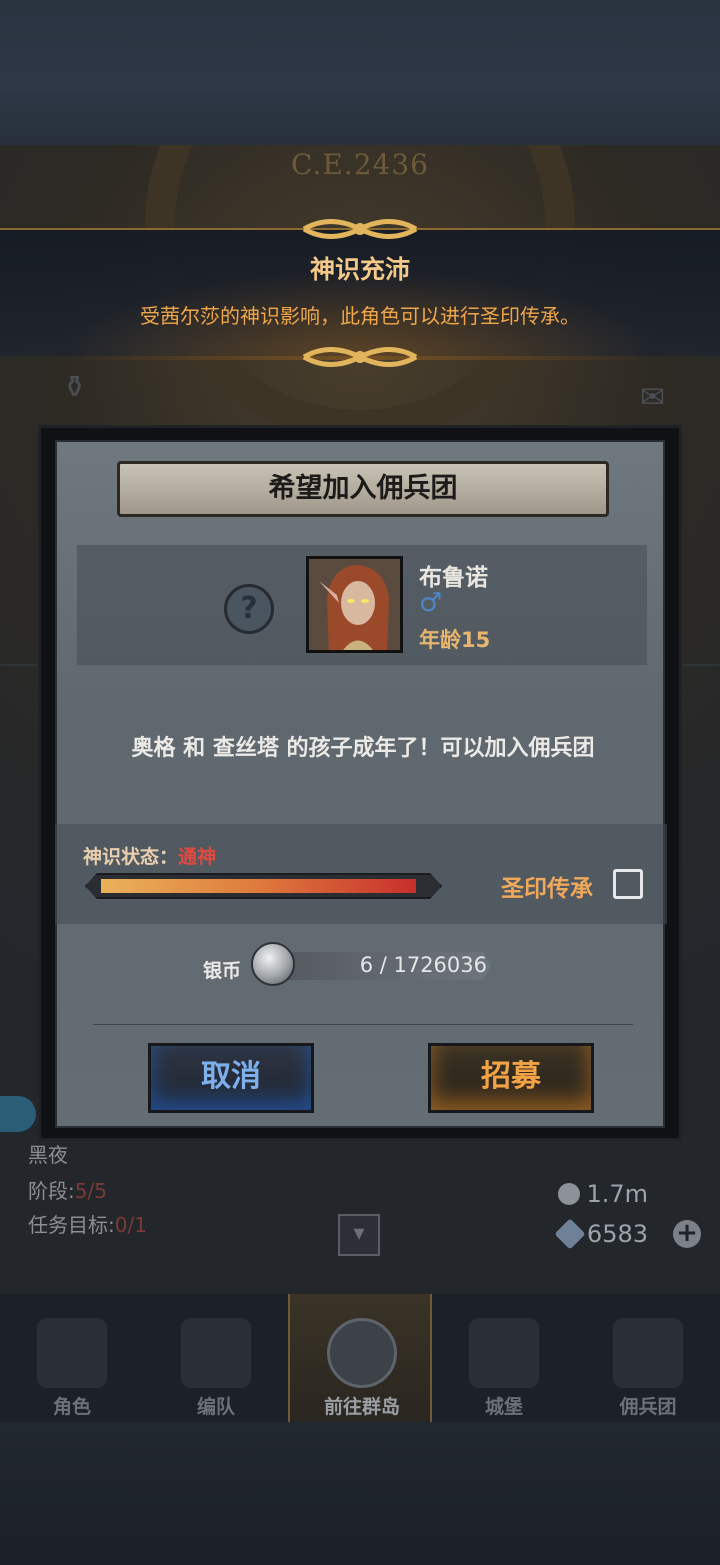 The width and height of the screenshot is (720, 1565). What do you see at coordinates (360, 316) in the screenshot?
I see `banner-subtitle: 受茜尔莎的神识影响，此角色可以进行圣印传承。` at bounding box center [360, 316].